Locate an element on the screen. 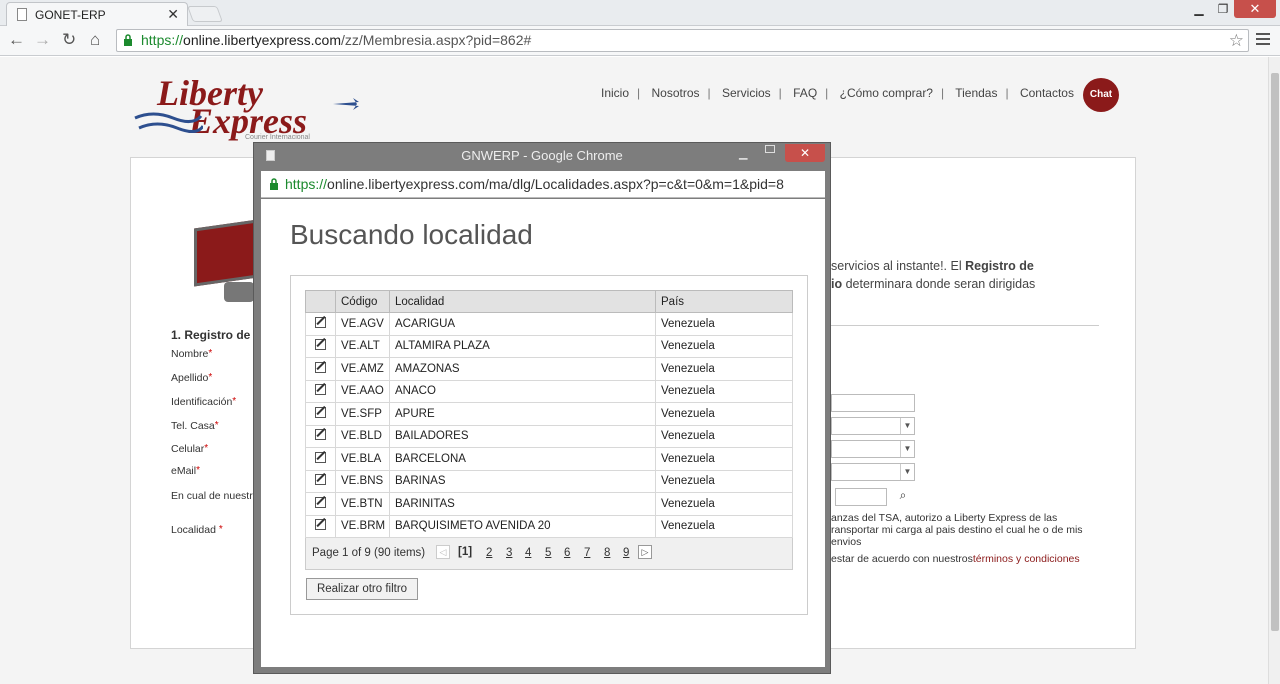 Image resolution: width=1280 pixels, height=684 pixels. next-page-icon: ▷ is located at coordinates (645, 552).